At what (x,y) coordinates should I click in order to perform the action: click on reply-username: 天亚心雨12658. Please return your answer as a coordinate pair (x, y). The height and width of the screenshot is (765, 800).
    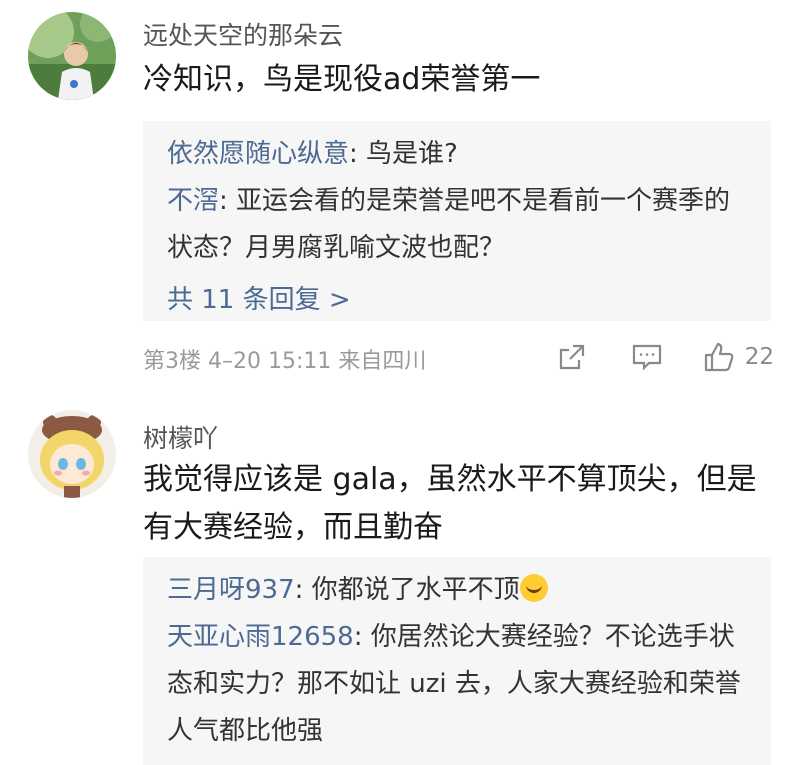
    Looking at the image, I should click on (260, 637).